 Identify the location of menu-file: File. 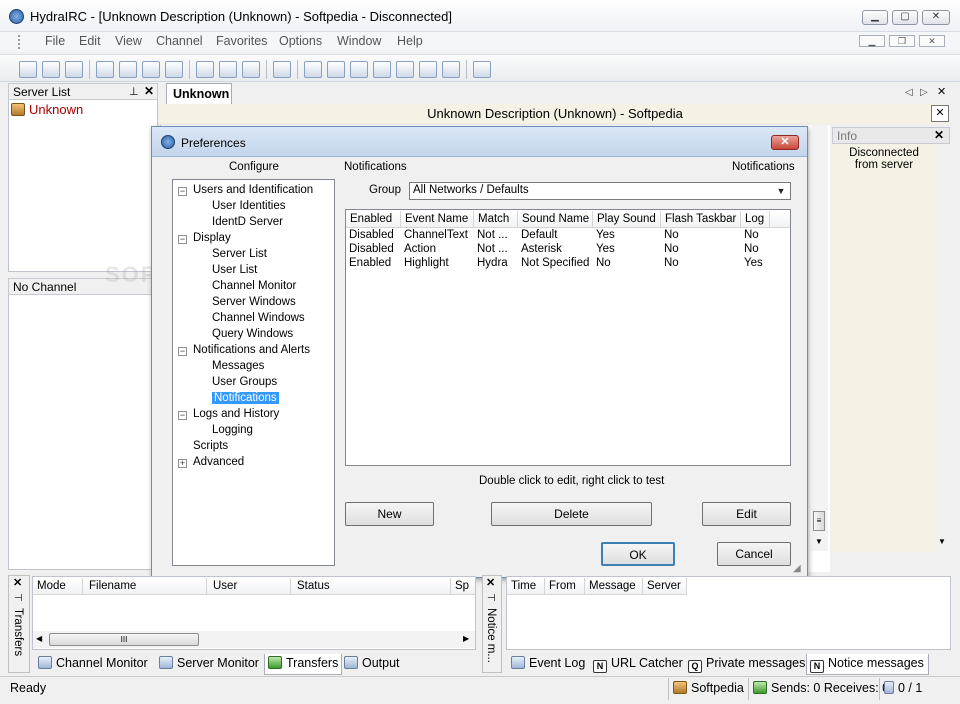
(55, 41).